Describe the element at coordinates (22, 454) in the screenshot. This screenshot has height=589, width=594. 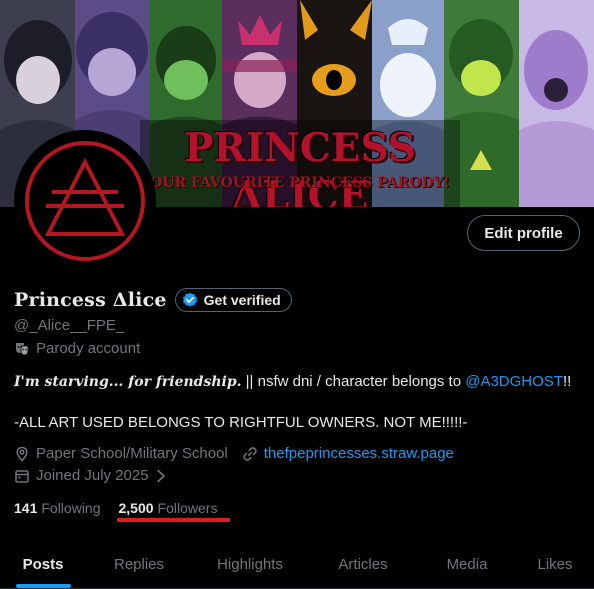
I see `location-pin-icon` at that location.